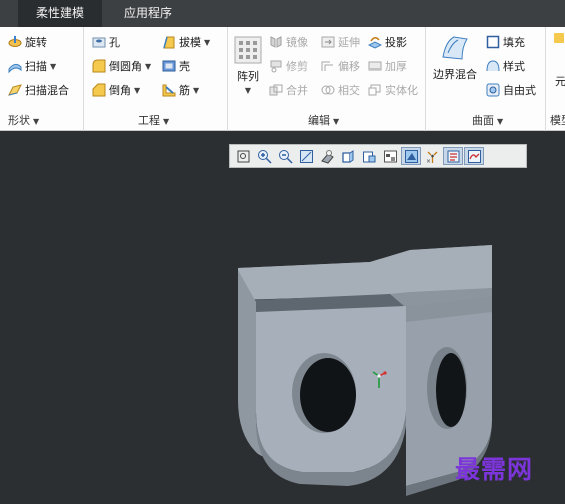 The height and width of the screenshot is (504, 565). What do you see at coordinates (474, 156) in the screenshot?
I see `annotation-display-icon` at bounding box center [474, 156].